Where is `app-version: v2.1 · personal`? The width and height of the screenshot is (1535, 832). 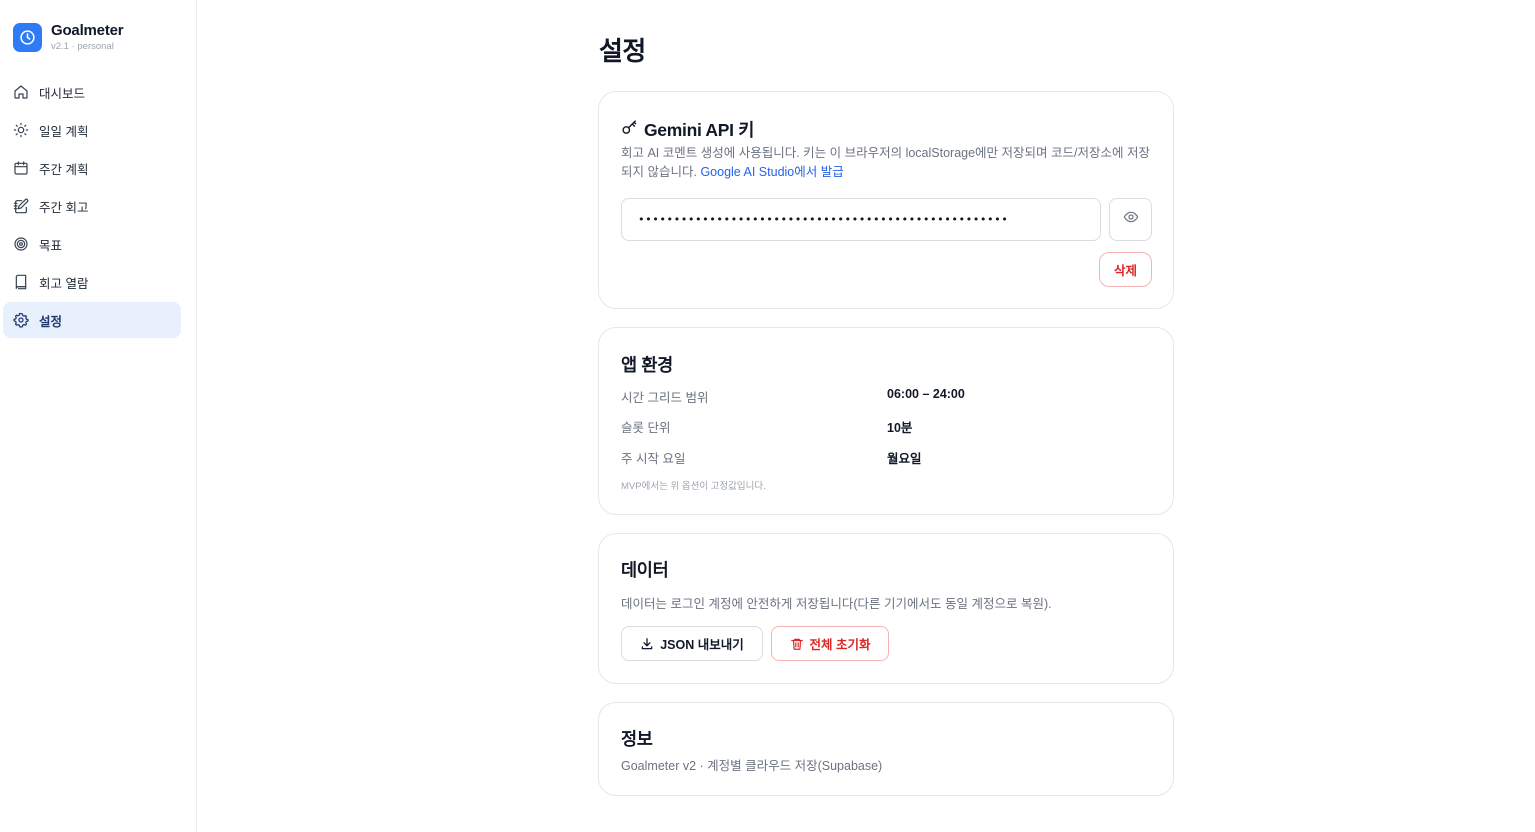
app-version: v2.1 · personal is located at coordinates (82, 46).